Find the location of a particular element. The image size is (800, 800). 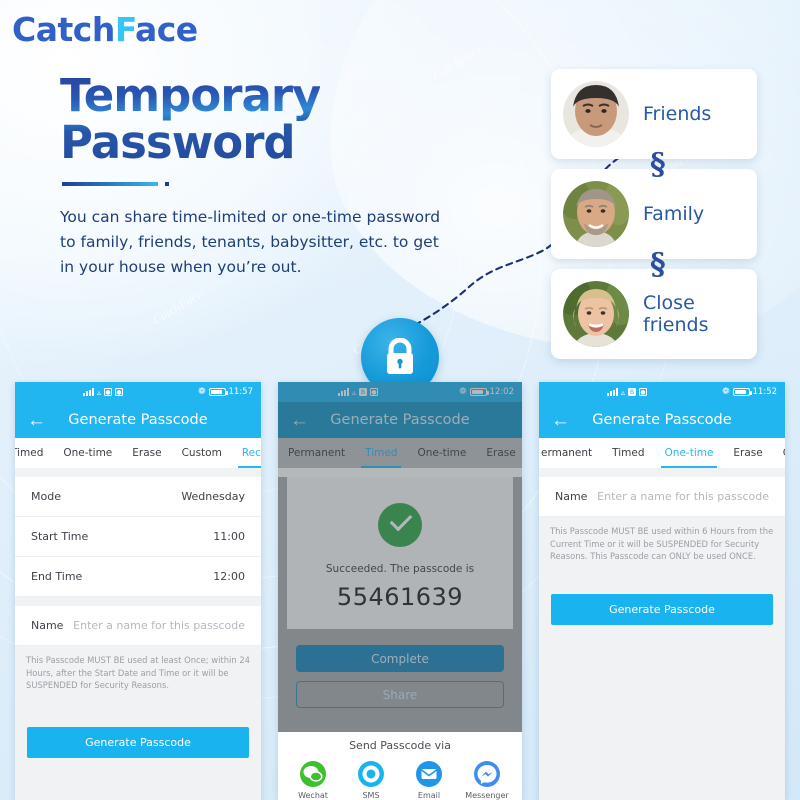

title-underline is located at coordinates (110, 184).